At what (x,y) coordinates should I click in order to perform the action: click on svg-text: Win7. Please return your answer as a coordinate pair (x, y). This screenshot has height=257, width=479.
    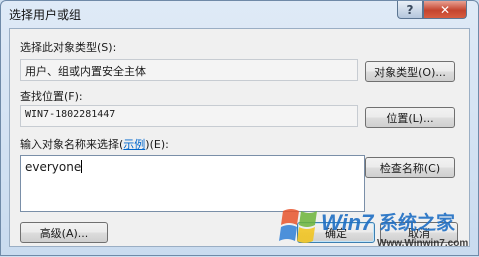
    Looking at the image, I should click on (348, 222).